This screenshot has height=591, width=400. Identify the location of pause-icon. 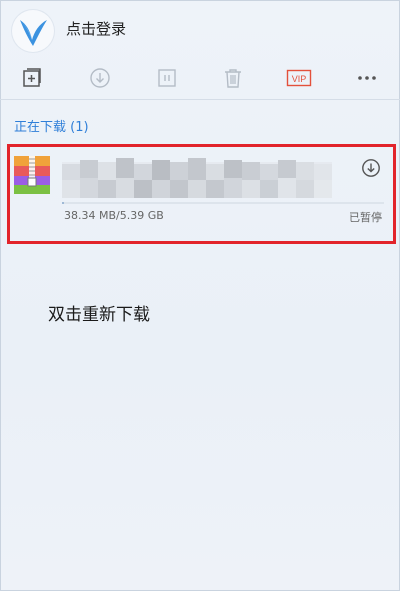
(167, 78).